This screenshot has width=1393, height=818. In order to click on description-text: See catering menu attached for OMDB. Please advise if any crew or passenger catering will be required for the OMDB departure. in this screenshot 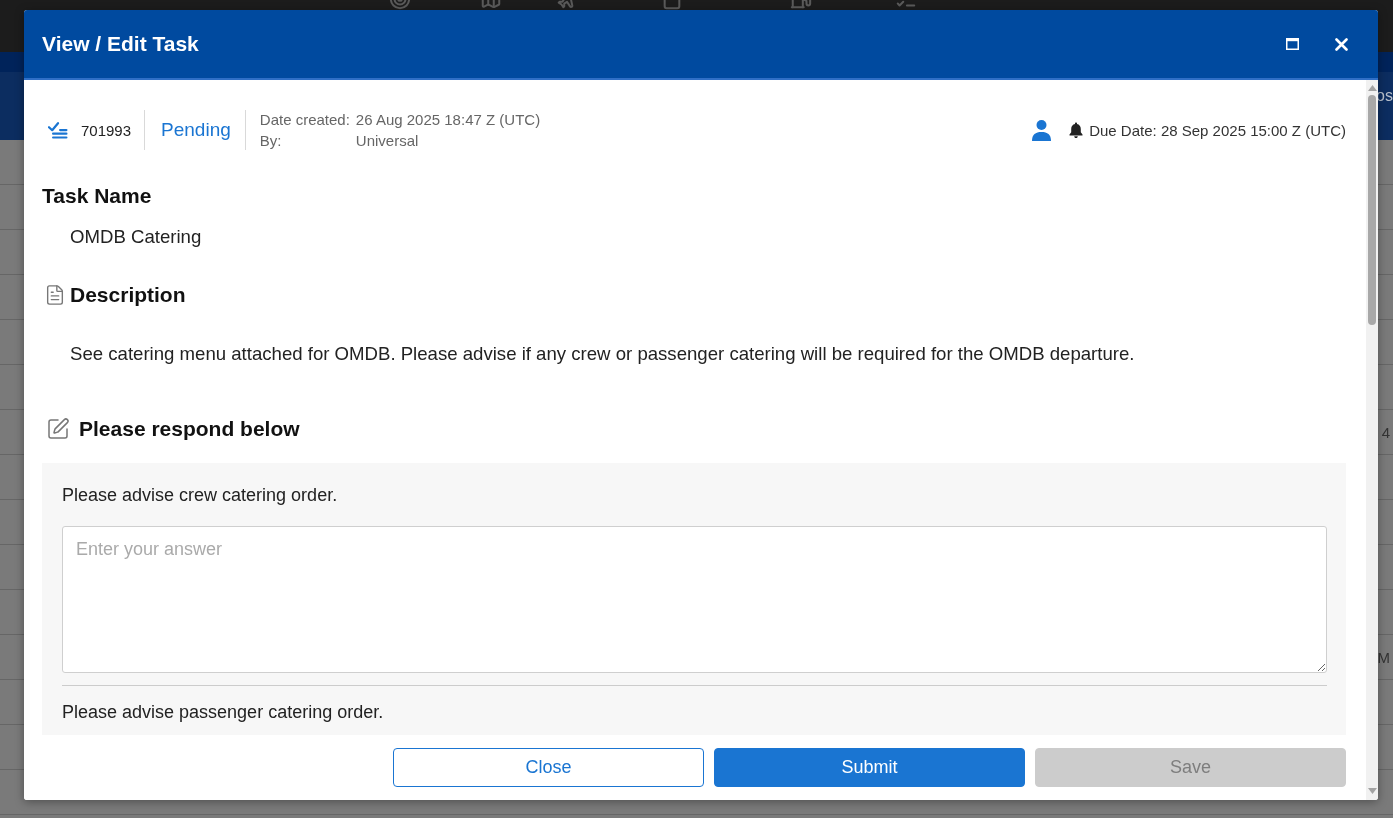, I will do `click(602, 354)`.